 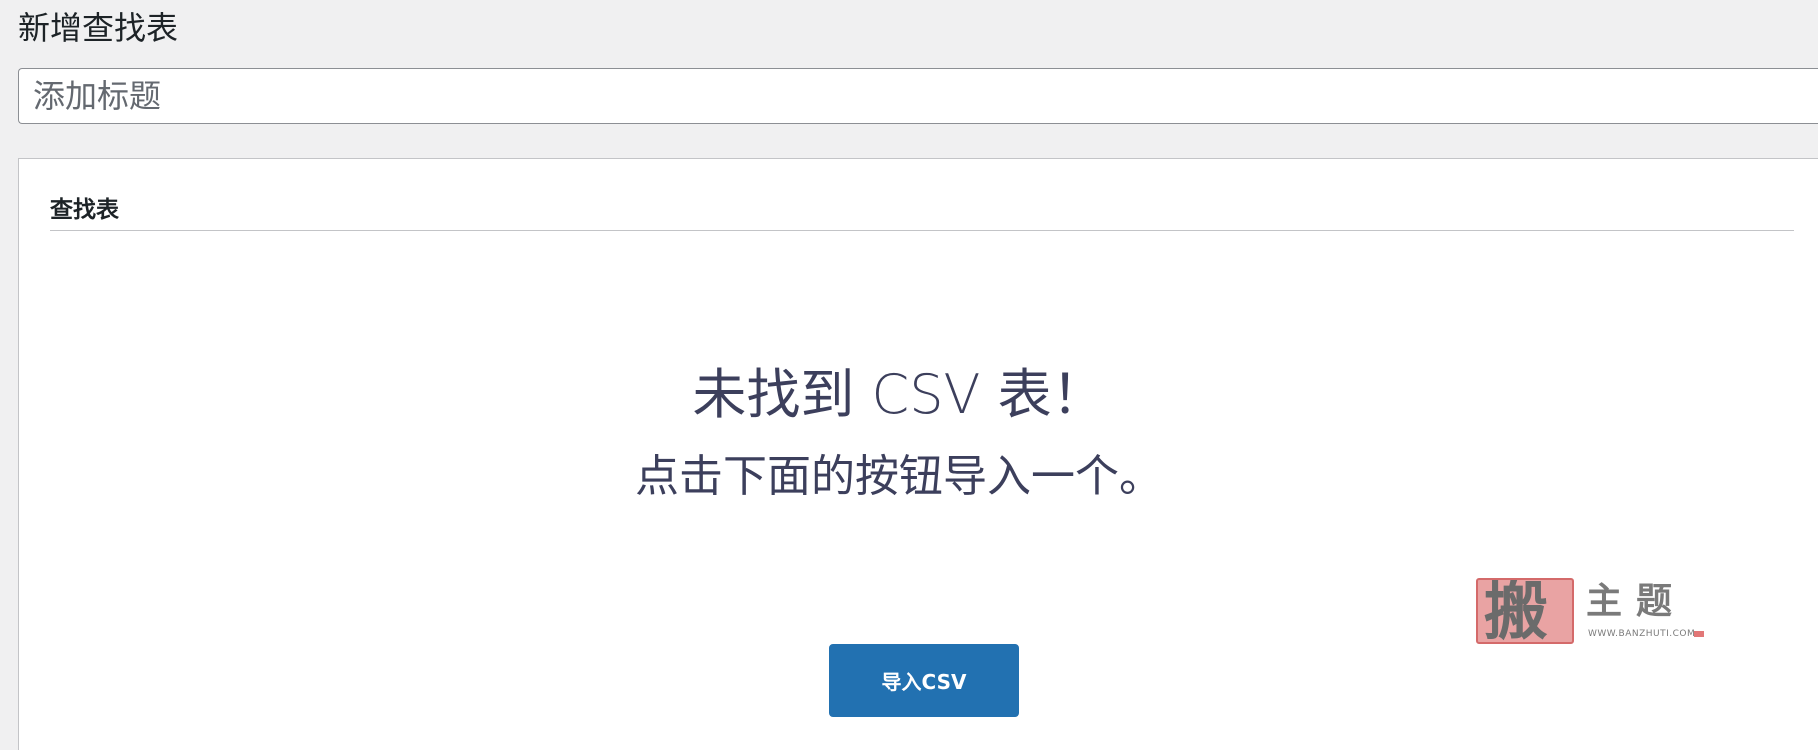 I want to click on watermark-dot, so click(x=1699, y=634).